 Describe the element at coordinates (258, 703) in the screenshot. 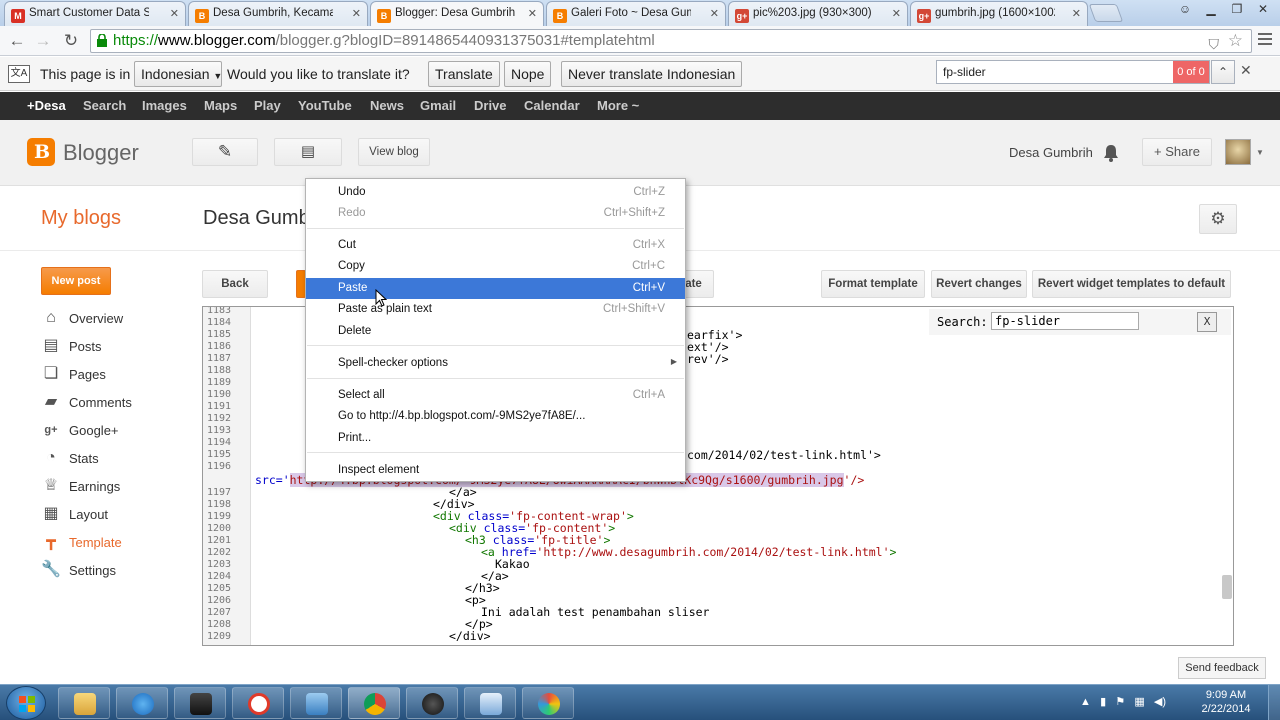

I see `taskbar-app-red` at that location.